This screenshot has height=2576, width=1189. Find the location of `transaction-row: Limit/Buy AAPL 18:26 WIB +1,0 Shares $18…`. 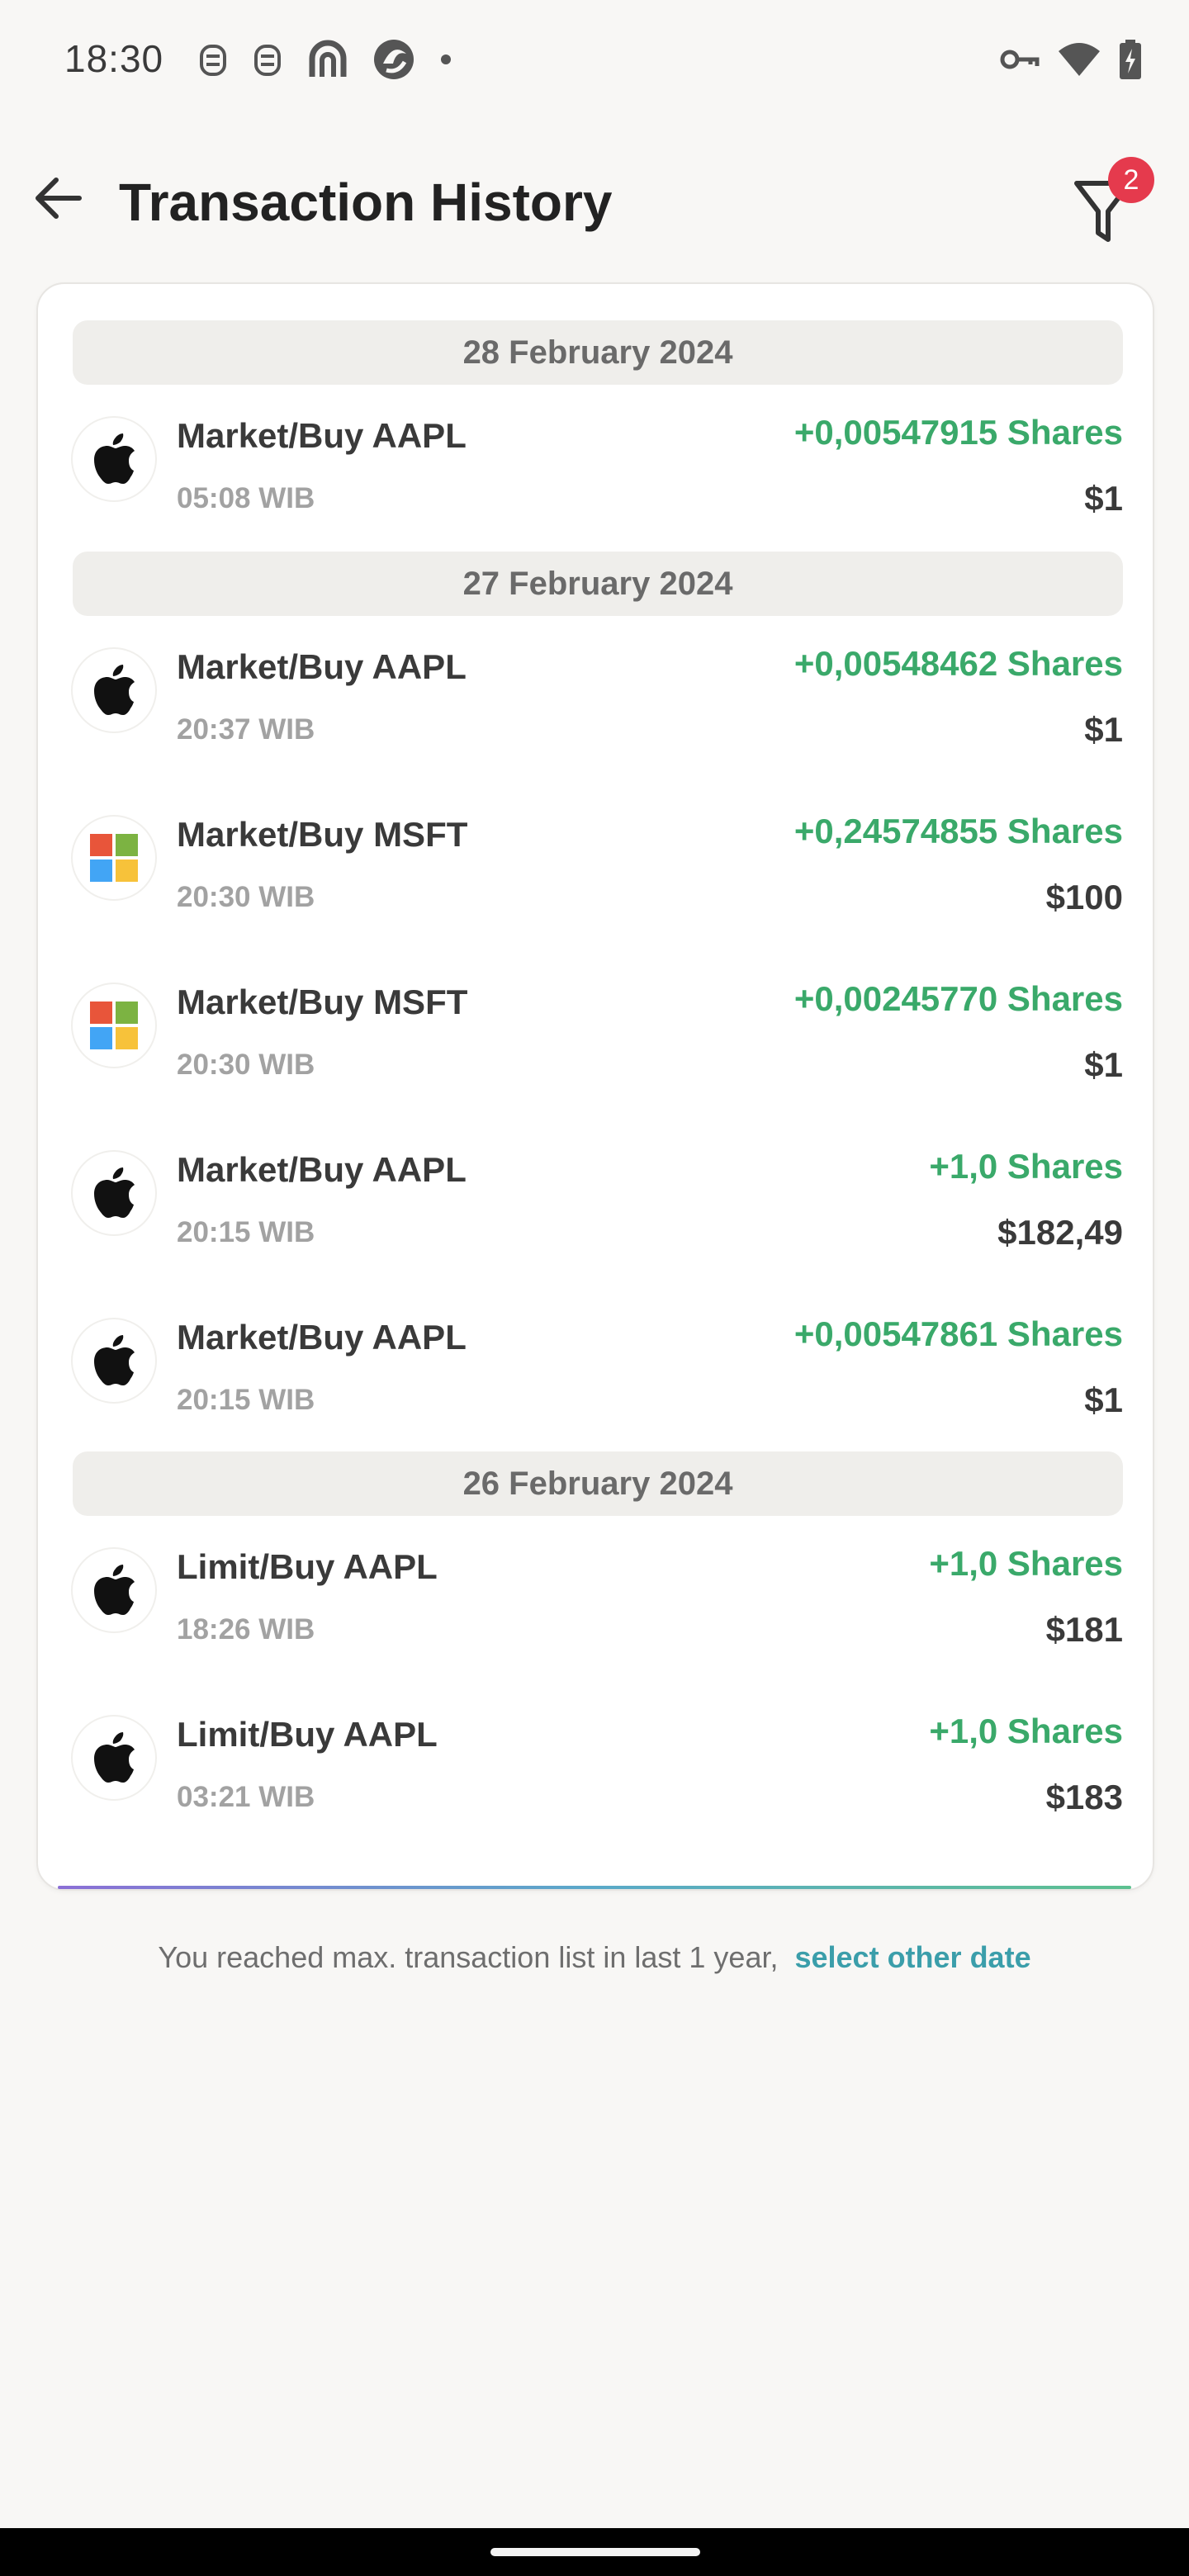

transaction-row: Limit/Buy AAPL 18:26 WIB +1,0 Shares $18… is located at coordinates (598, 1585).